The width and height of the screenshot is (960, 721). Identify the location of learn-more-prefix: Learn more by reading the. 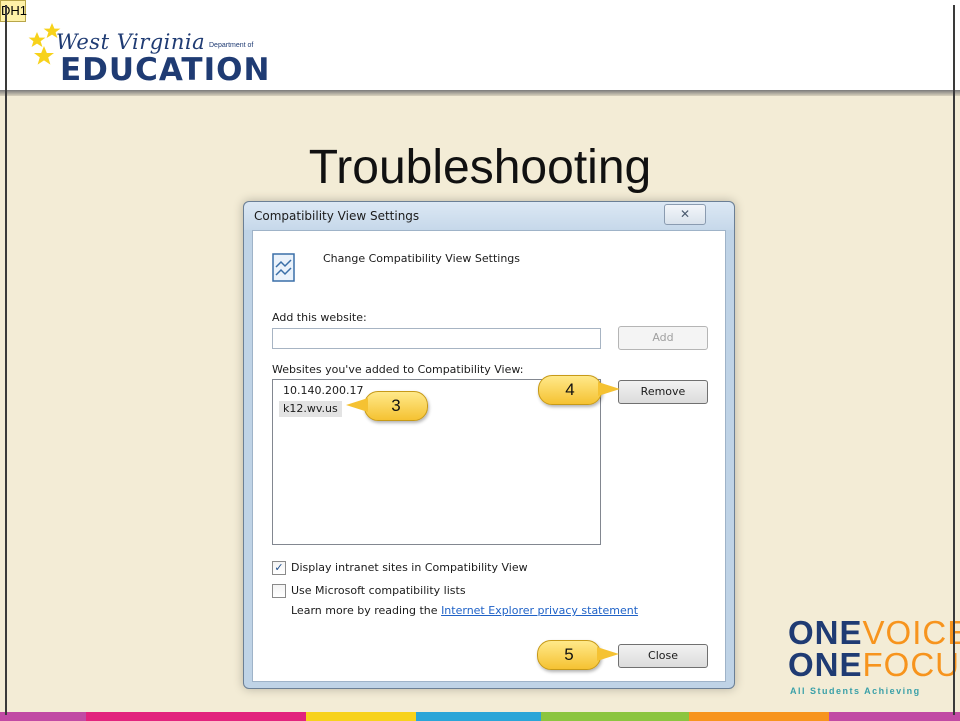
(364, 610).